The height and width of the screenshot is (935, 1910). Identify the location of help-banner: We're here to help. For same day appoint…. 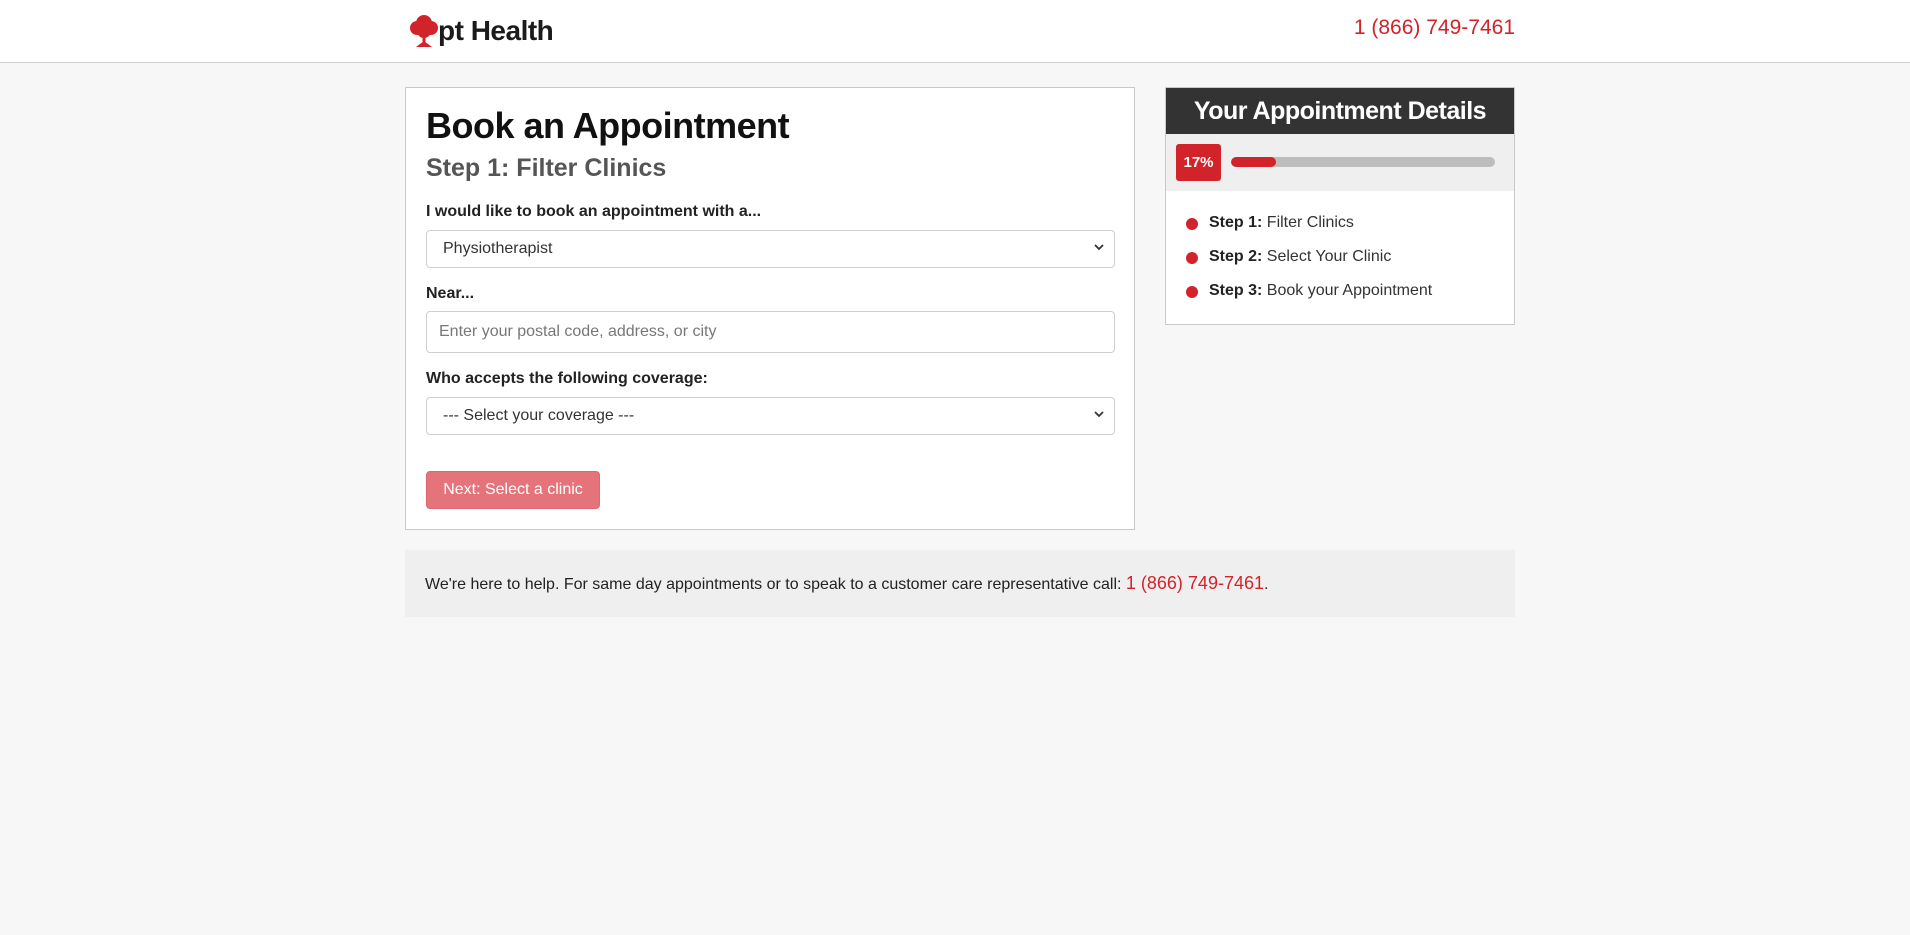
(960, 583).